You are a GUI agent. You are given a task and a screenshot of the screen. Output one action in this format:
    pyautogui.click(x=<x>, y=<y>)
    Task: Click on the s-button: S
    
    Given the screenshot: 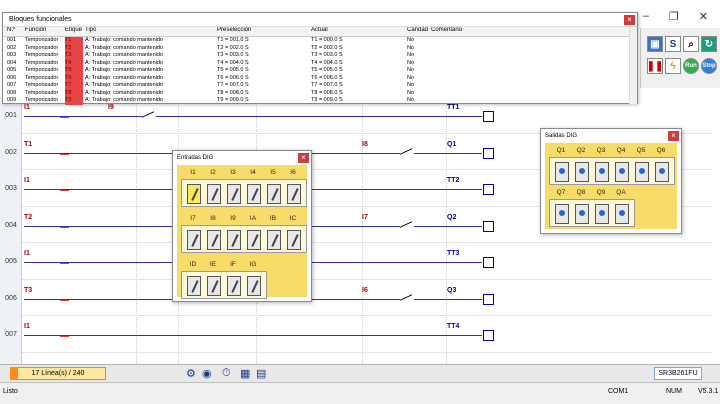 What is the action you would take?
    pyautogui.click(x=673, y=44)
    